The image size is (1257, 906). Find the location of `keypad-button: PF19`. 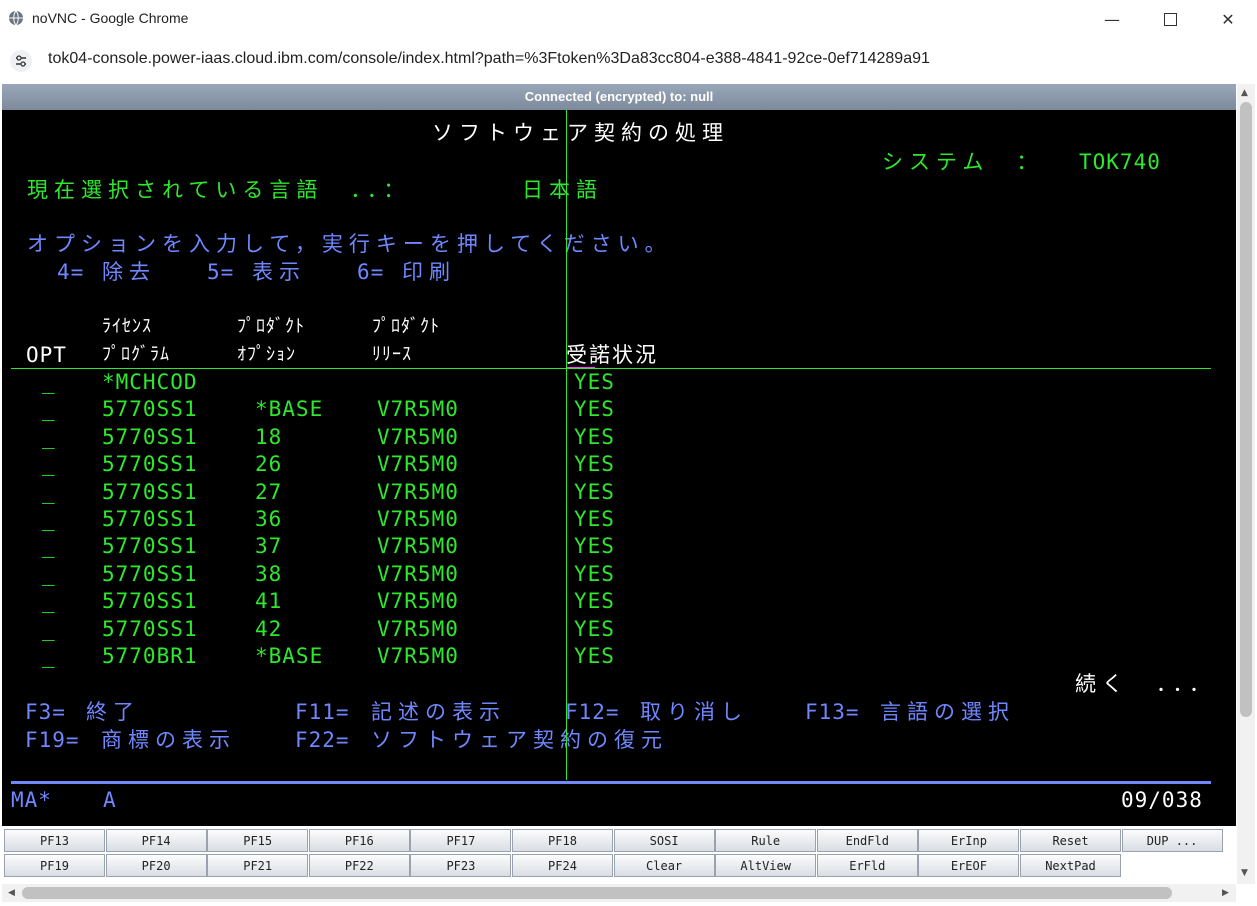

keypad-button: PF19 is located at coordinates (54, 865).